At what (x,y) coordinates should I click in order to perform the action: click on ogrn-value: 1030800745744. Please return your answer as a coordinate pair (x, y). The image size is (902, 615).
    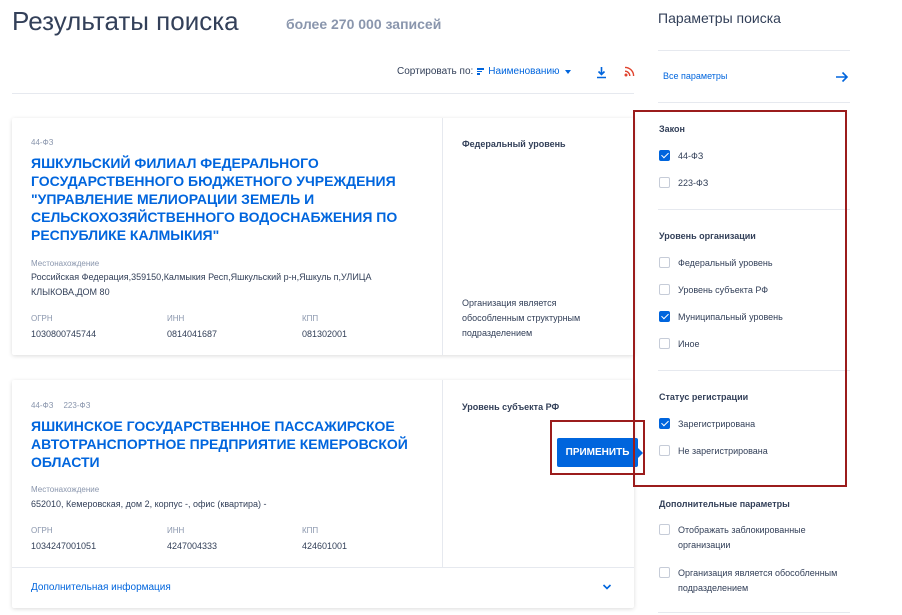
    Looking at the image, I should click on (64, 334).